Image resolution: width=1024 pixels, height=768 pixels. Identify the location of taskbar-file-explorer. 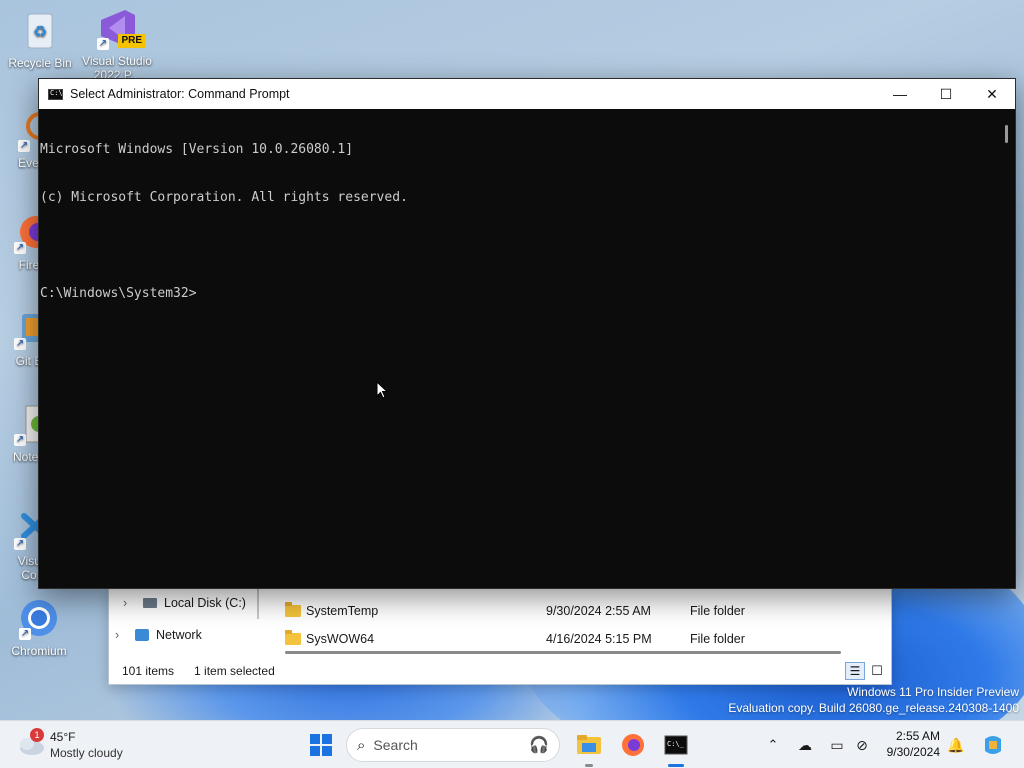
(589, 748).